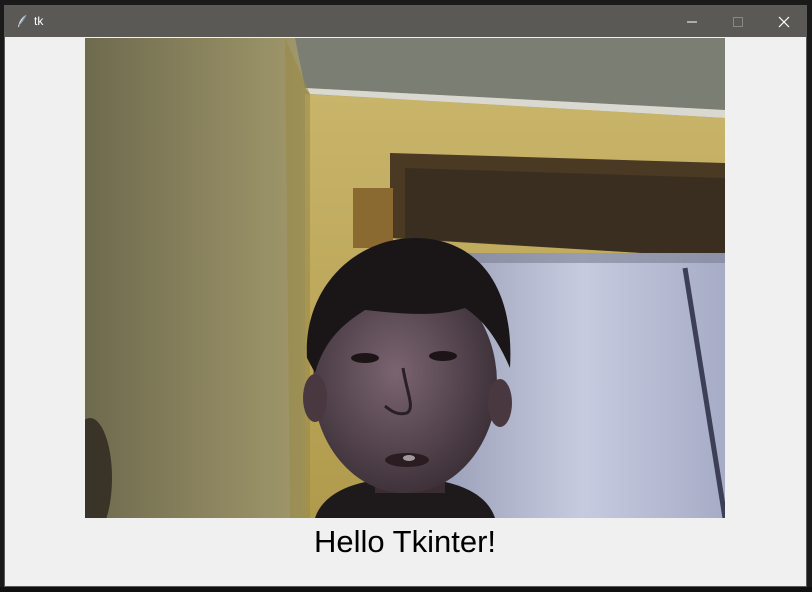  I want to click on feather-icon, so click(22, 20).